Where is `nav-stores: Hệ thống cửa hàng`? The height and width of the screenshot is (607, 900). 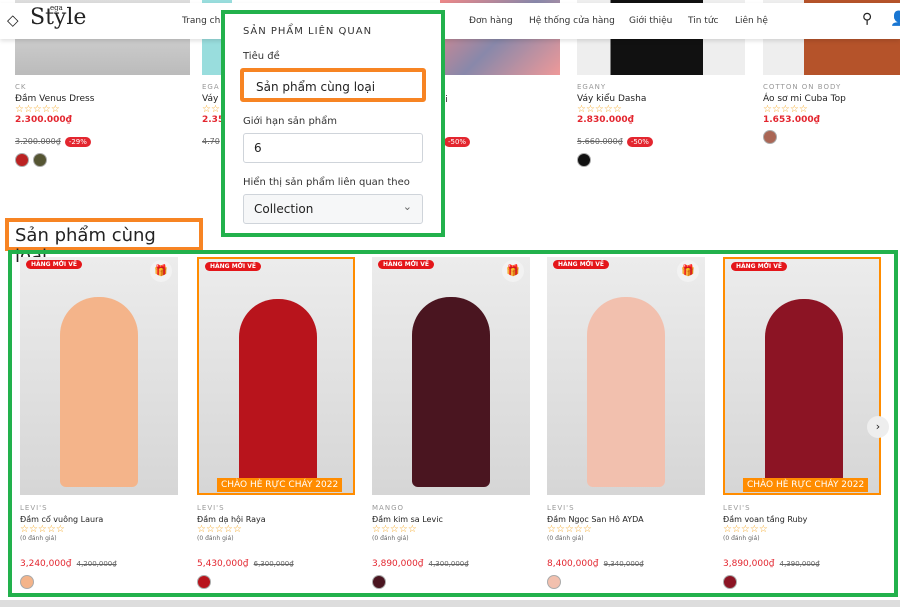
nav-stores: Hệ thống cửa hàng is located at coordinates (572, 21).